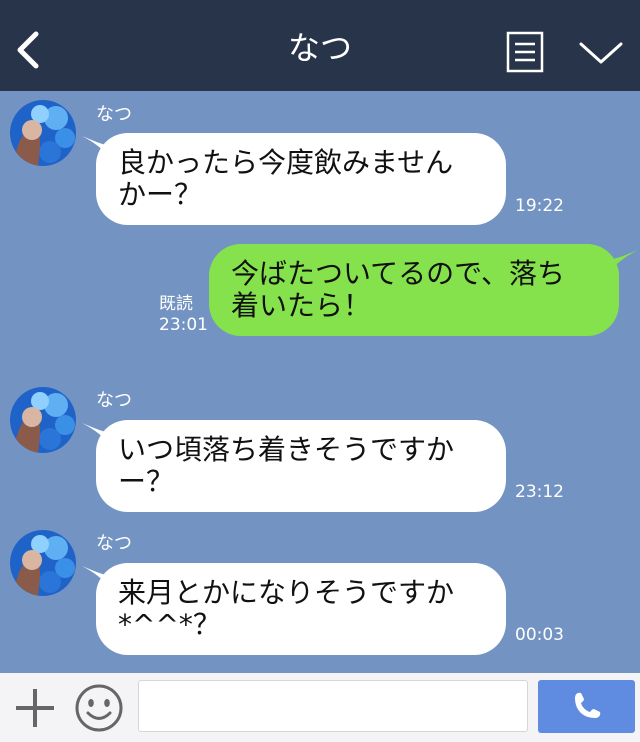  Describe the element at coordinates (146, 481) in the screenshot. I see `message-text-line: ー？` at that location.